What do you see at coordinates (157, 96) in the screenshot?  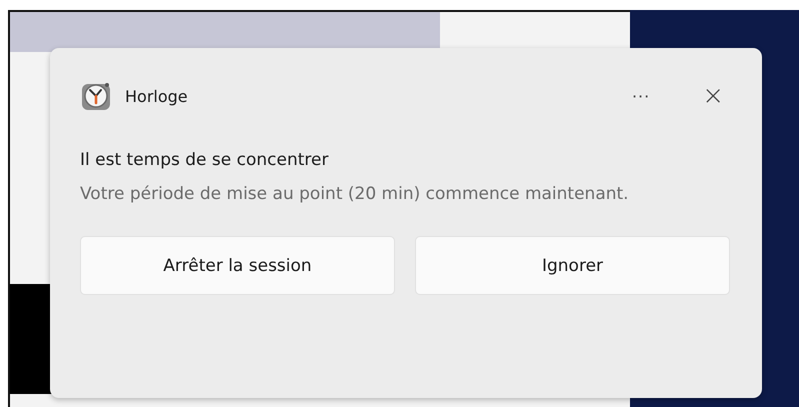 I see `app-name: Horloge` at bounding box center [157, 96].